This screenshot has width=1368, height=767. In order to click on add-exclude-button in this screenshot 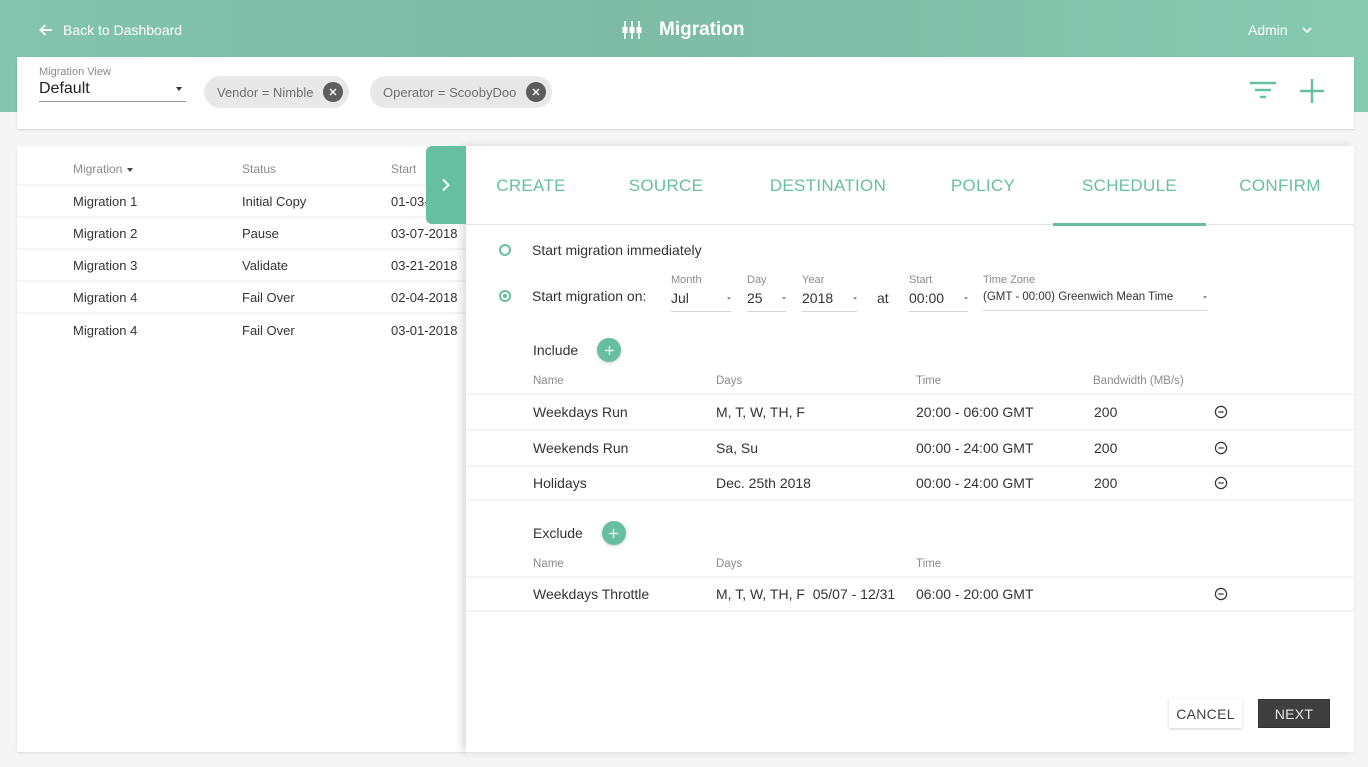, I will do `click(613, 533)`.